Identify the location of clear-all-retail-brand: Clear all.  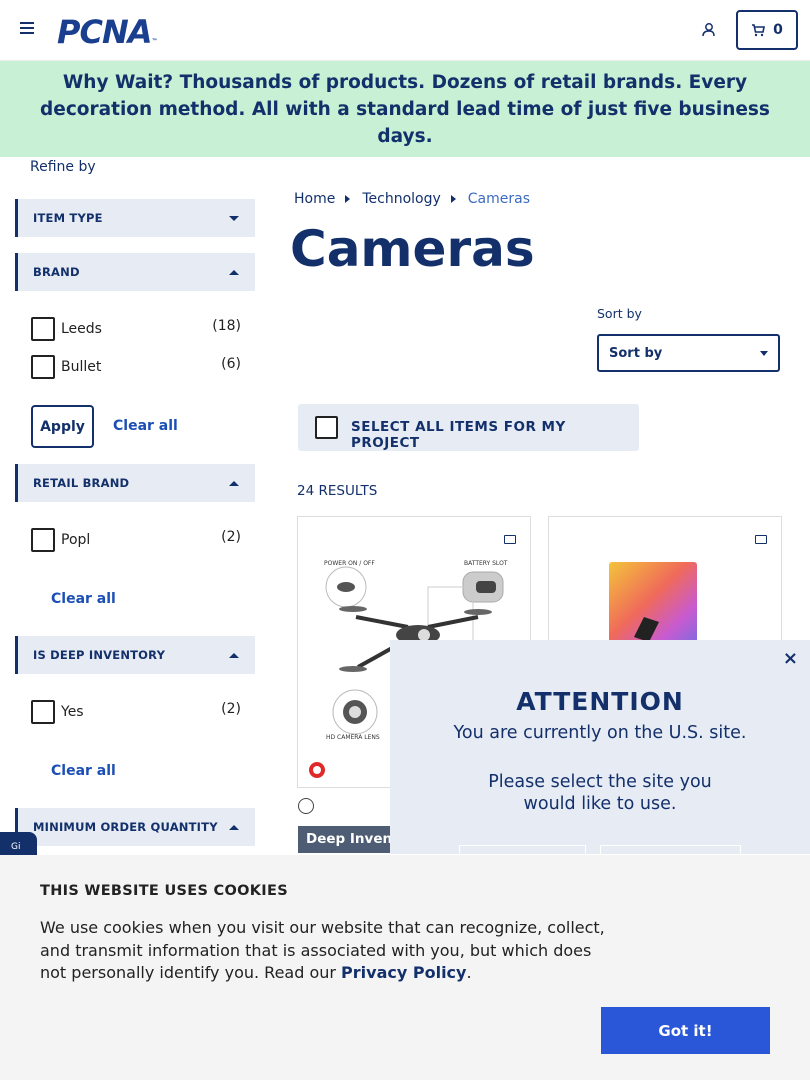
(83, 599).